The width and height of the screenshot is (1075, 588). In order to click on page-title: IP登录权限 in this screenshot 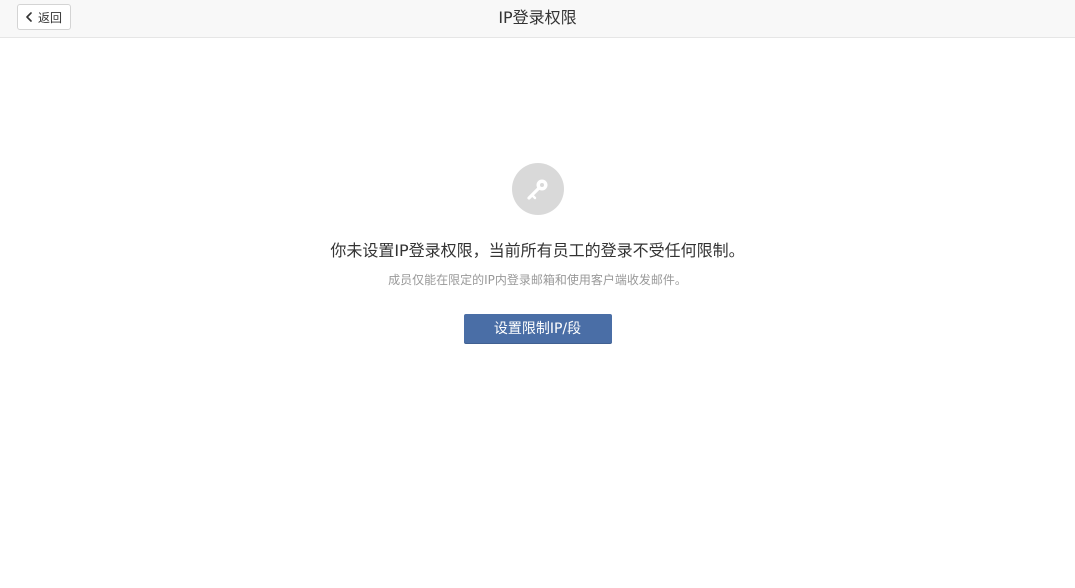, I will do `click(537, 17)`.